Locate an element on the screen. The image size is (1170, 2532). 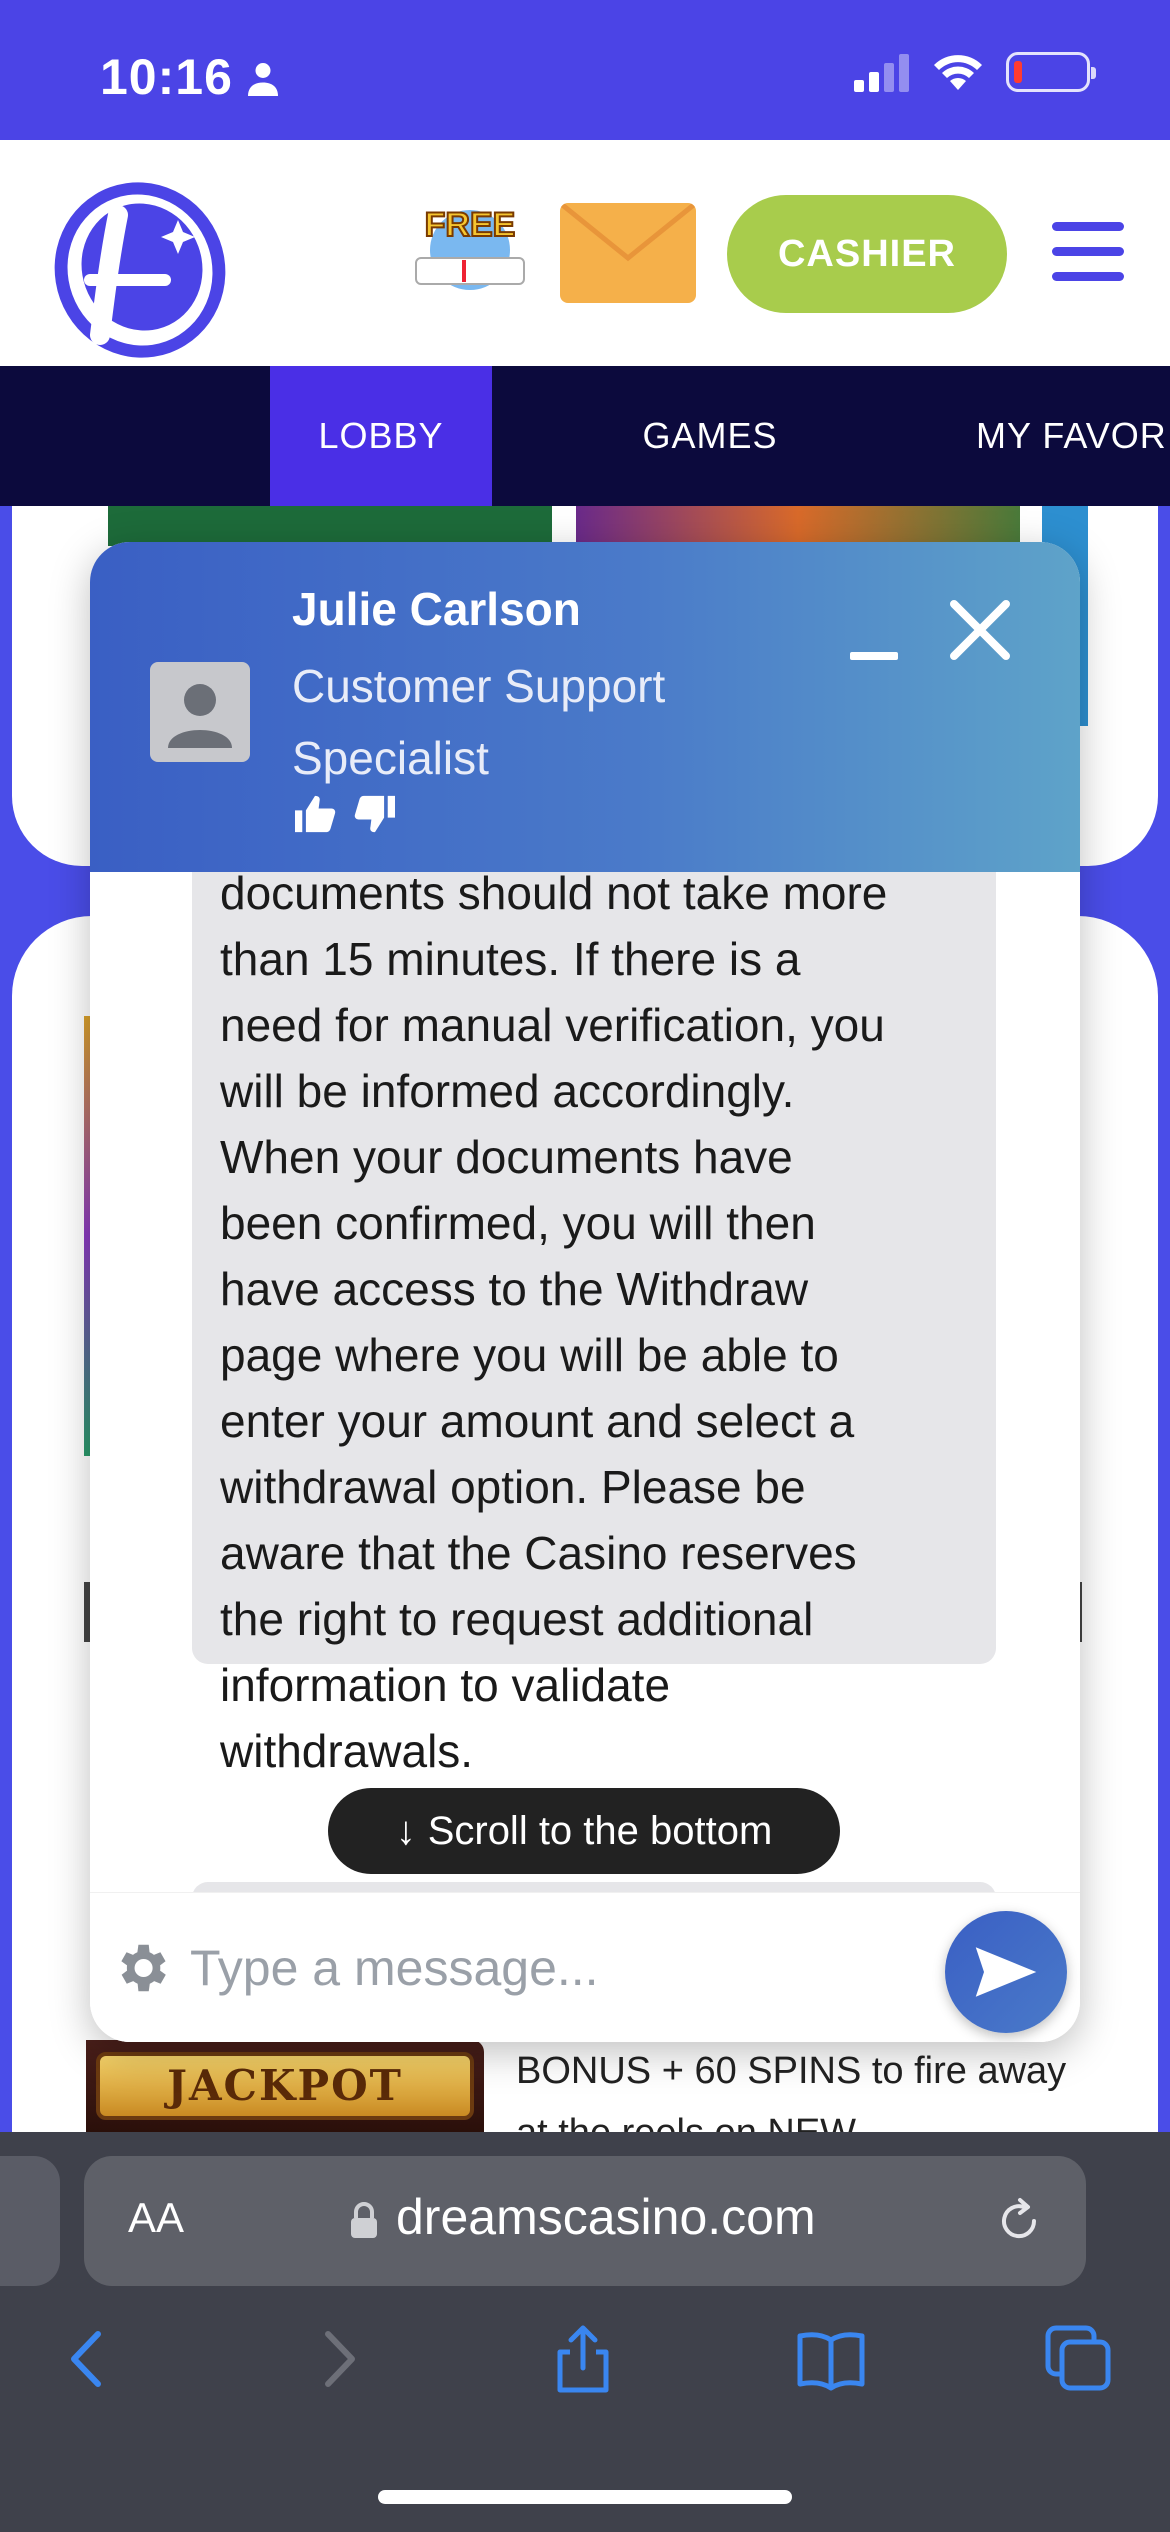
scroll-to-bottom-button: ↓ Scroll to the bottom is located at coordinates (584, 1831).